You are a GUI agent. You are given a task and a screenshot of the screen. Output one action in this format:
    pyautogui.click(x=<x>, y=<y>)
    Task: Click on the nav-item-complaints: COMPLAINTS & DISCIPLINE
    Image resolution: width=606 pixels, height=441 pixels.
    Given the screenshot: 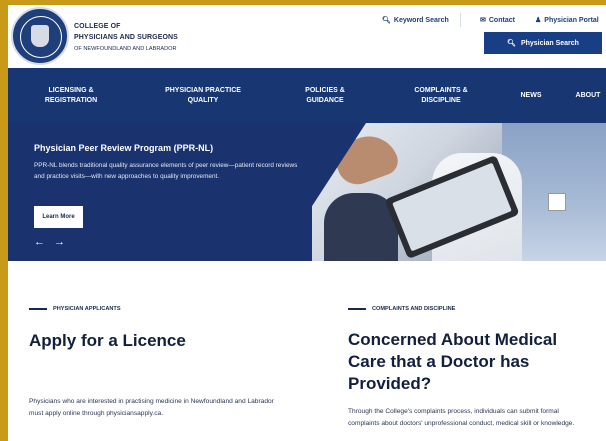 What is the action you would take?
    pyautogui.click(x=441, y=95)
    